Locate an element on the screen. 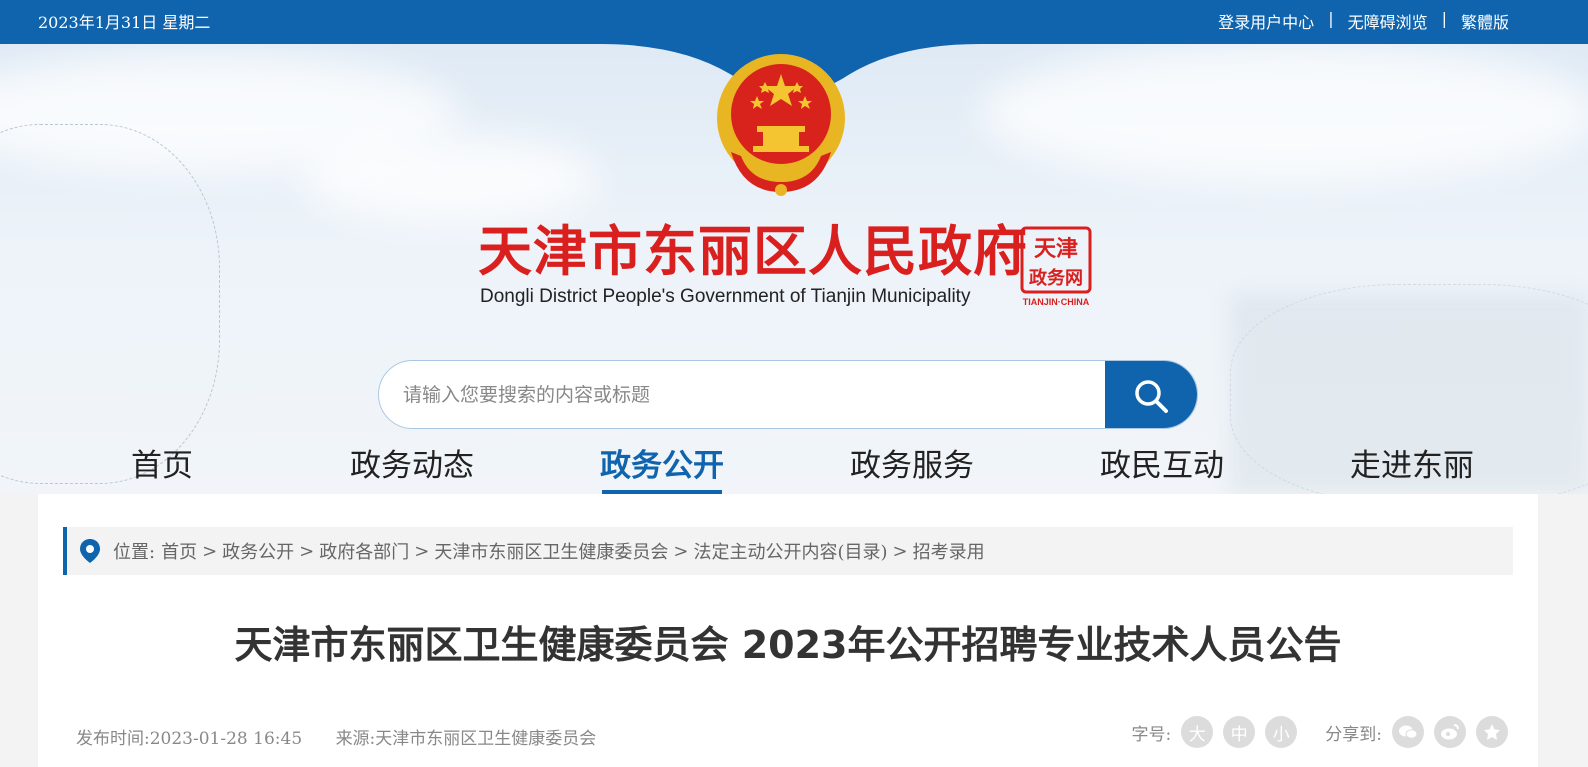 This screenshot has width=1588, height=767. nav-item-home: 首页 is located at coordinates (162, 465).